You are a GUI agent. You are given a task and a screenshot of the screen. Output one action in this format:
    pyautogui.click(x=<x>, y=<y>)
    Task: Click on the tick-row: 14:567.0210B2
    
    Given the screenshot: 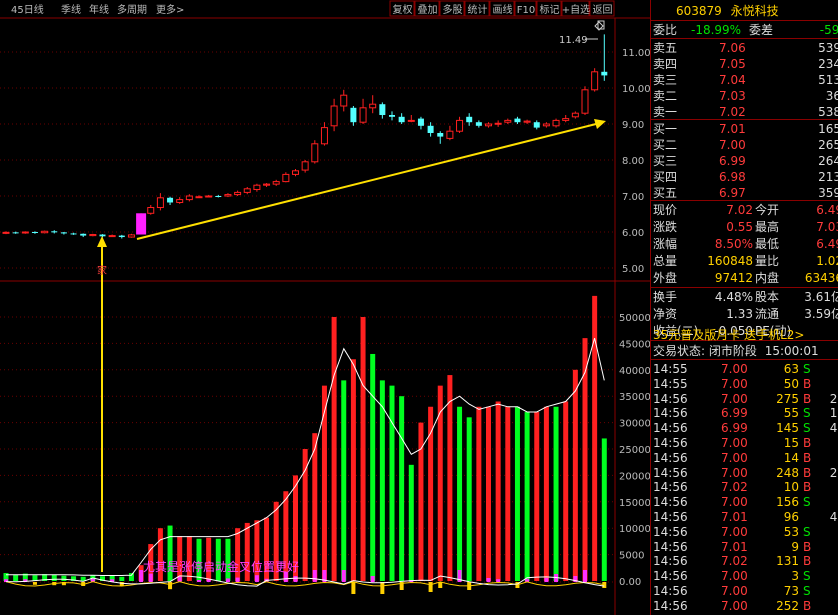 What is the action you would take?
    pyautogui.click(x=744, y=487)
    